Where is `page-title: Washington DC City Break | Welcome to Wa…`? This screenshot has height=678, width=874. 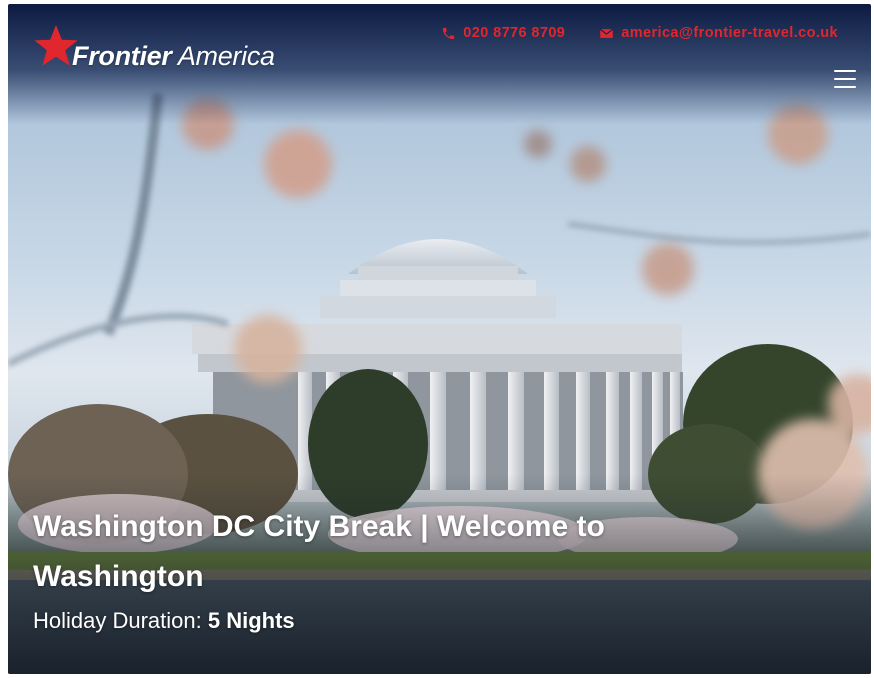 page-title: Washington DC City Break | Welcome to Wa… is located at coordinates (319, 551).